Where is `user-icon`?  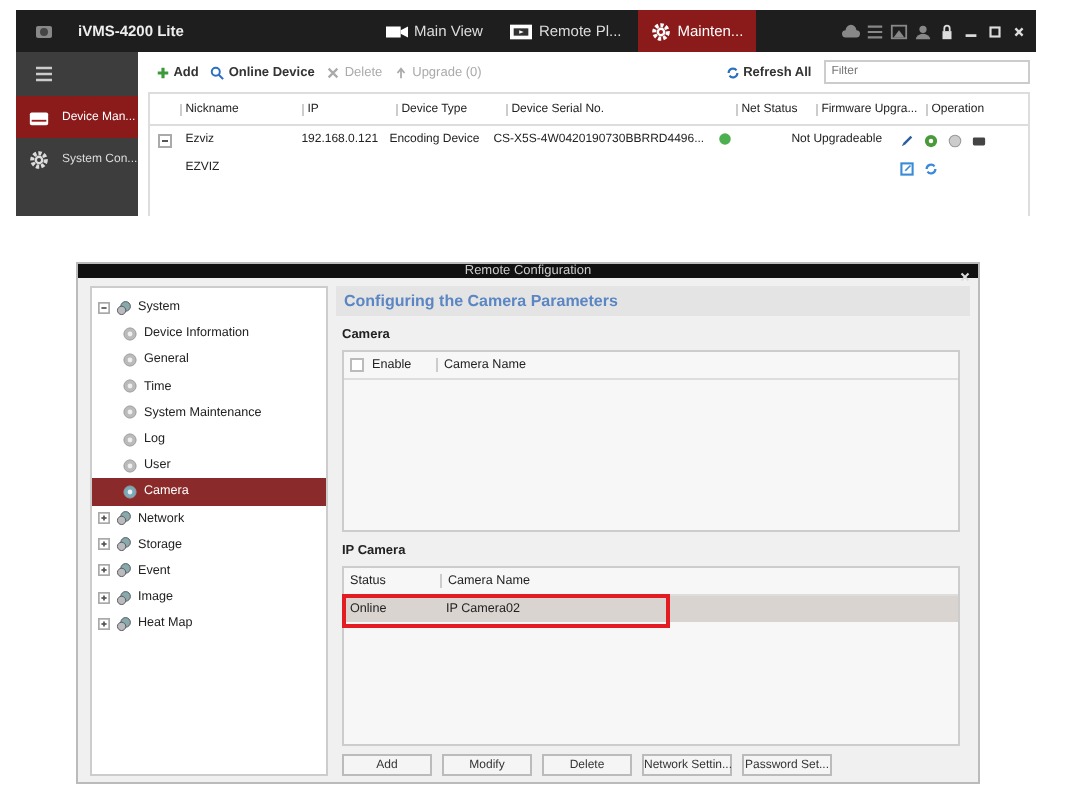 user-icon is located at coordinates (923, 31).